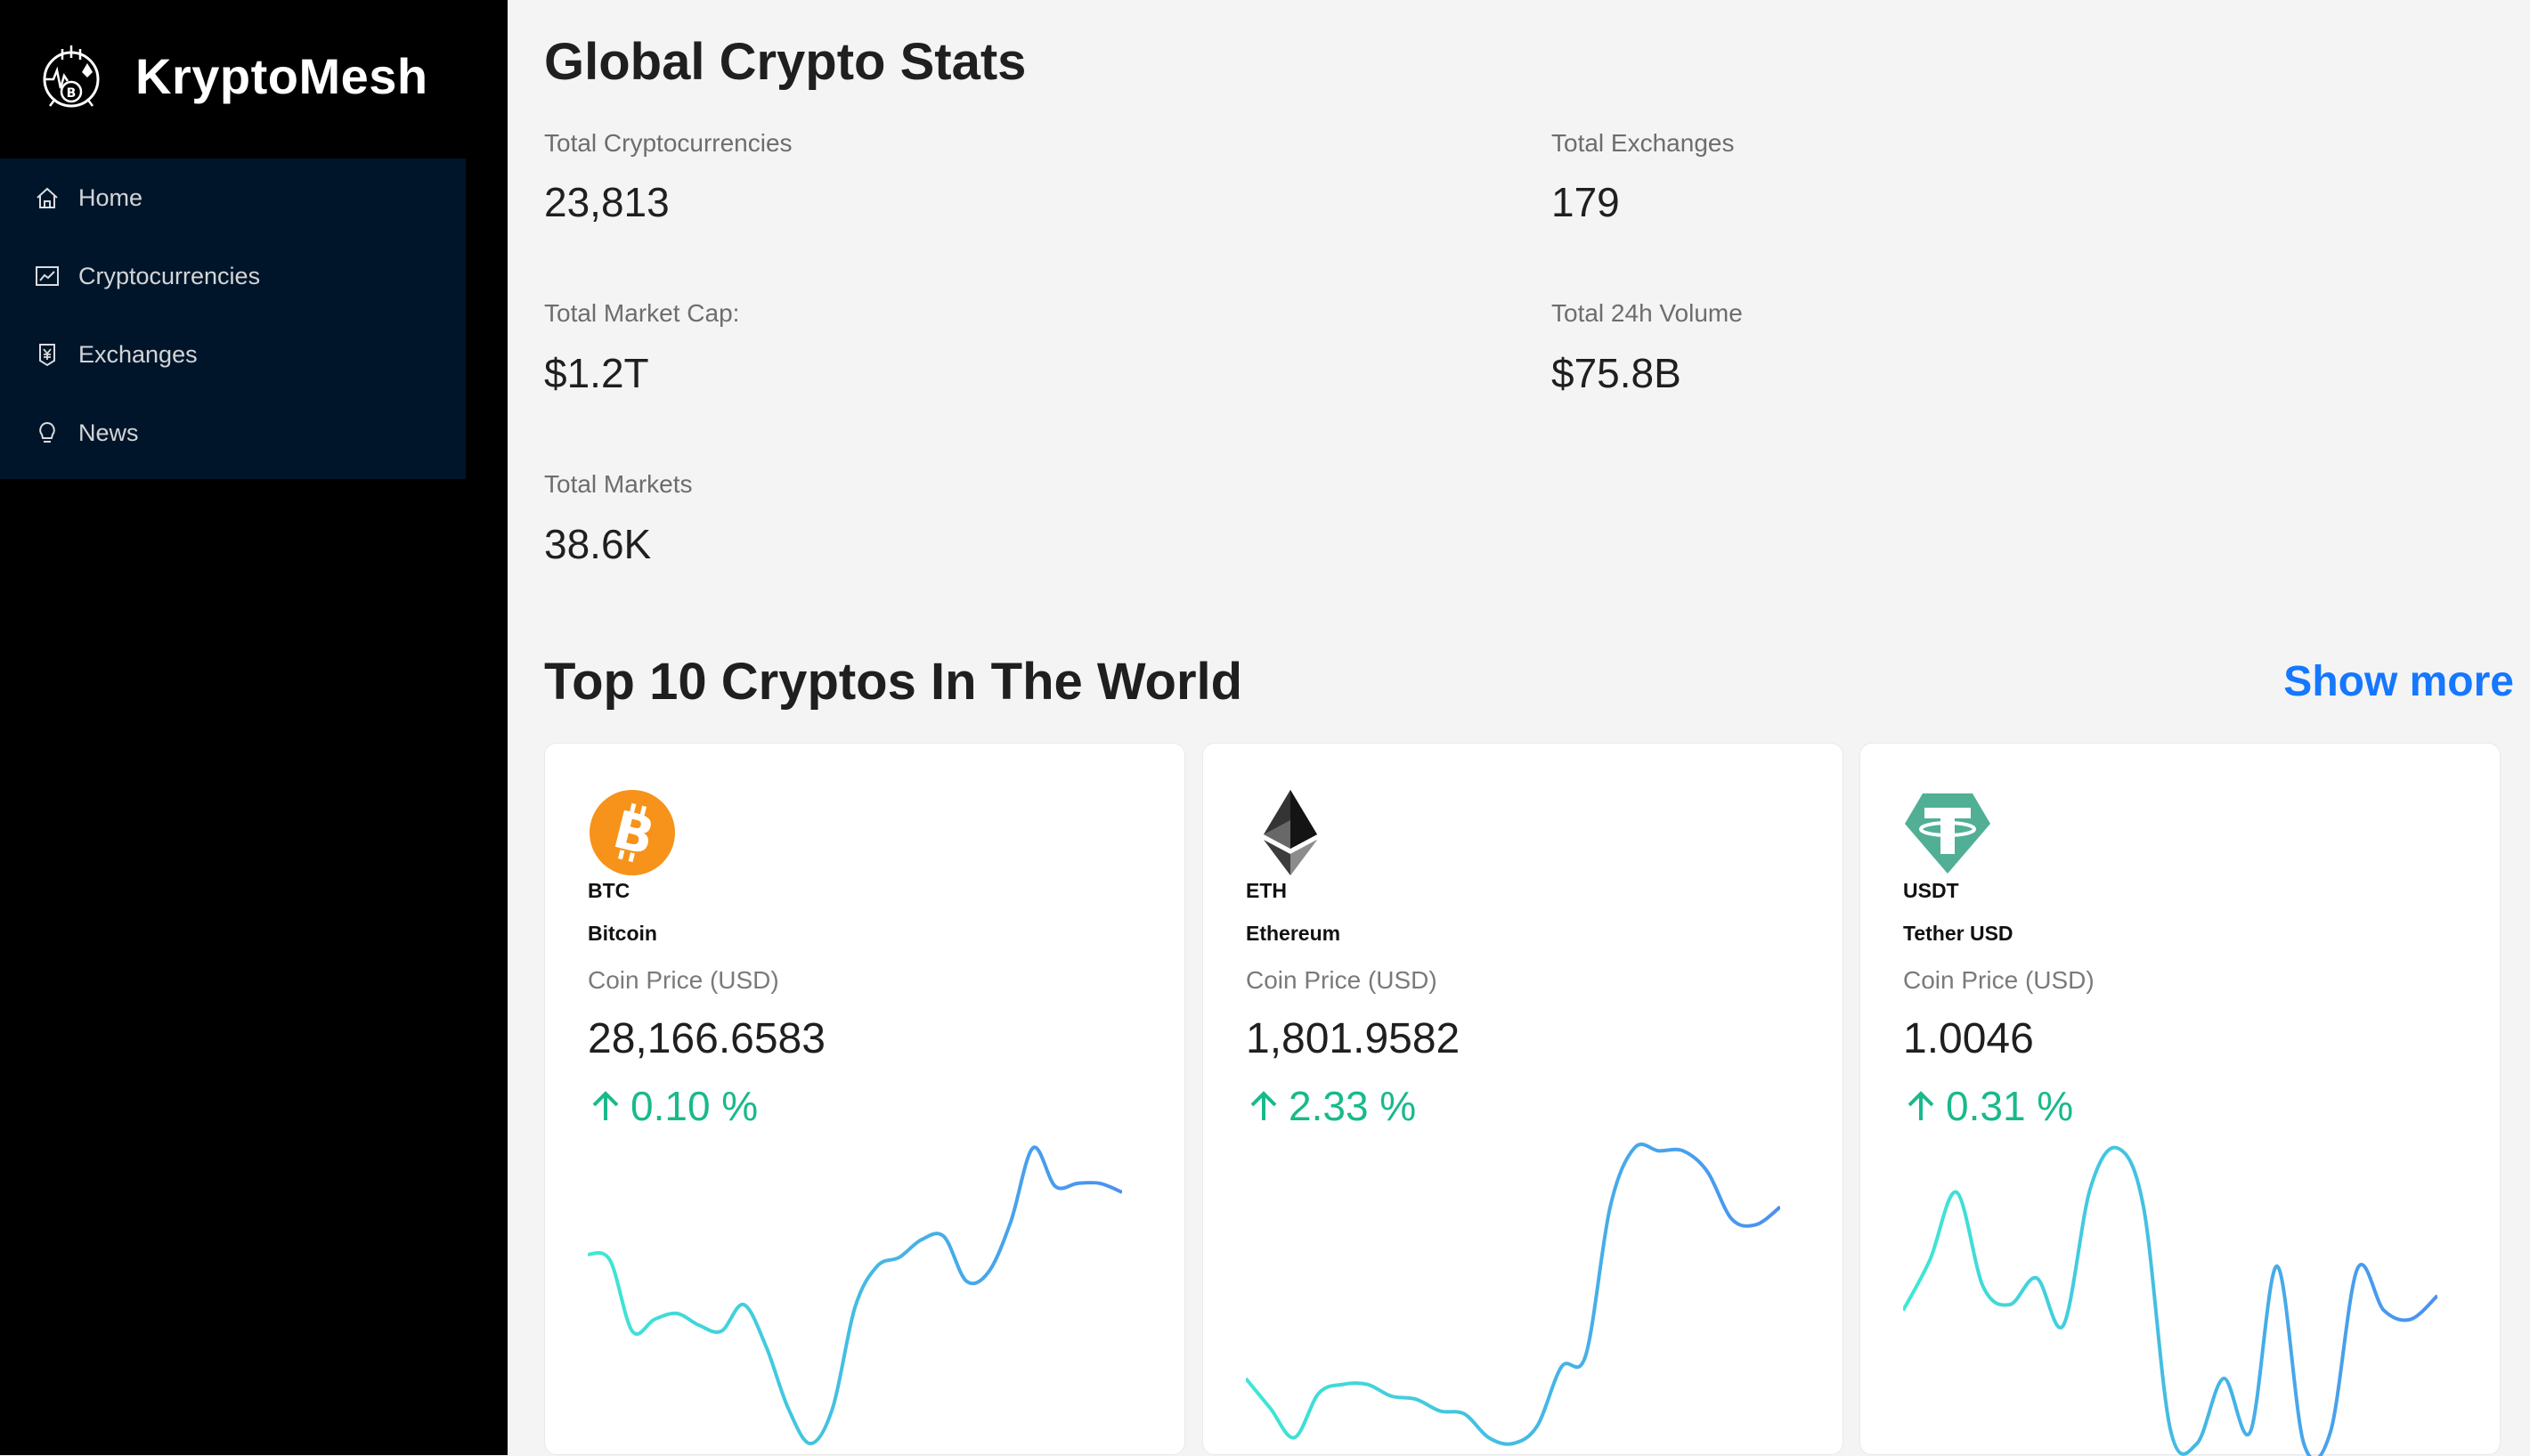  What do you see at coordinates (632, 832) in the screenshot?
I see `bitcoin-icon: B` at bounding box center [632, 832].